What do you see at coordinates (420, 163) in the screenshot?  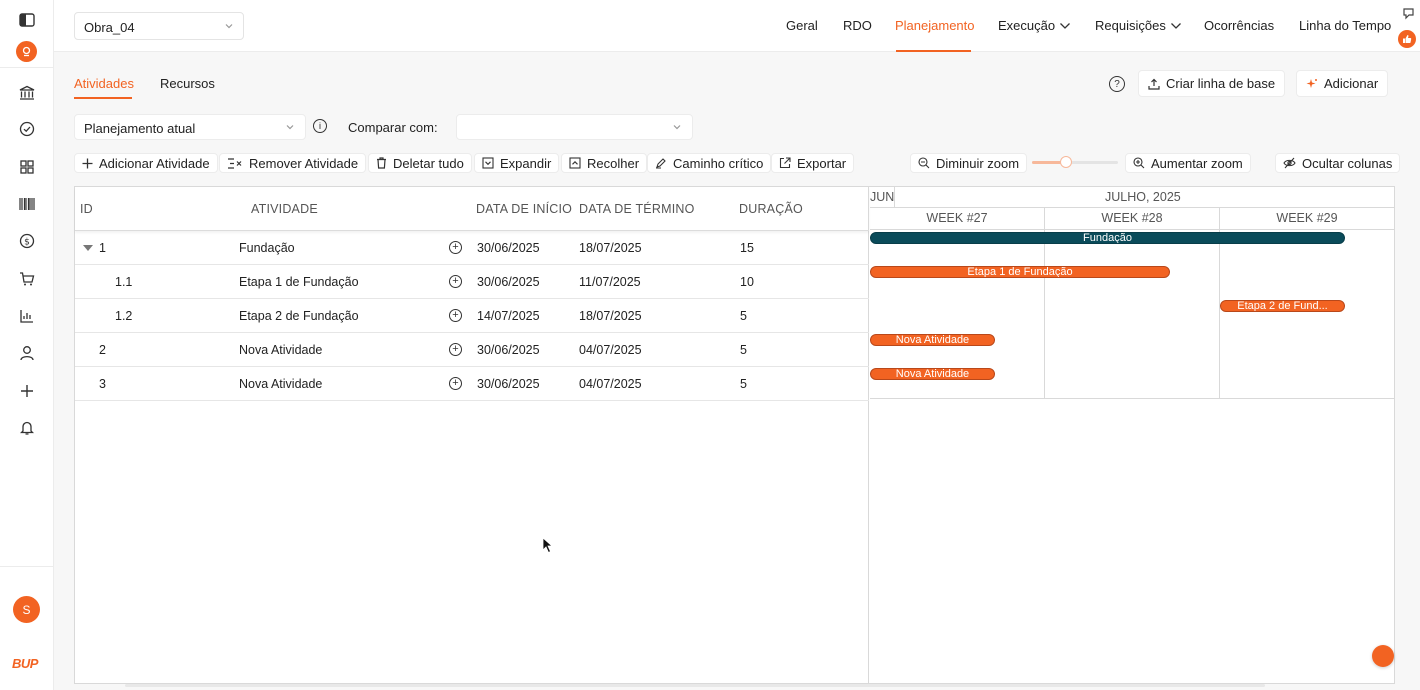 I see `delete-all-button: Deletar tudo` at bounding box center [420, 163].